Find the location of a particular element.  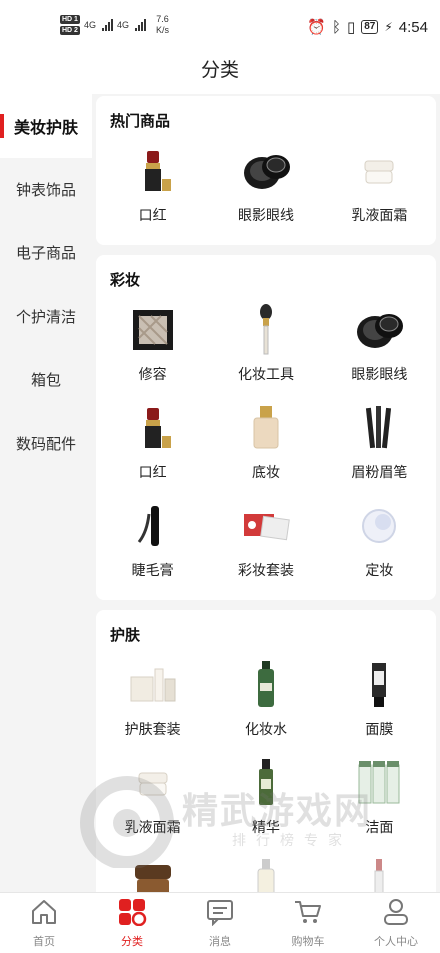

sidebar-item-label: 箱包 is located at coordinates (45, 381).